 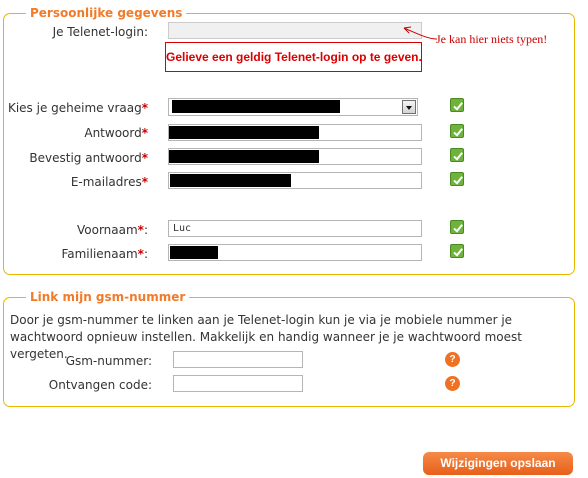 I want to click on first-name-value: Luc, so click(x=182, y=228).